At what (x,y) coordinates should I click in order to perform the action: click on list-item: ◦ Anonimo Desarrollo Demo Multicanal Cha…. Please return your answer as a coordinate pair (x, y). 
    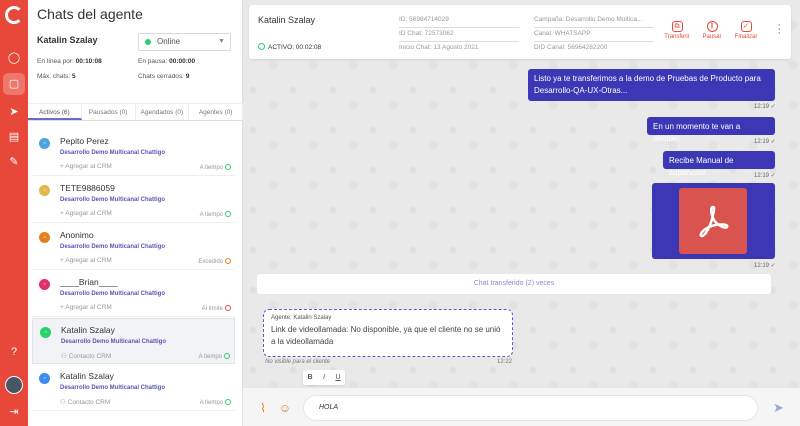
    Looking at the image, I should click on (133, 247).